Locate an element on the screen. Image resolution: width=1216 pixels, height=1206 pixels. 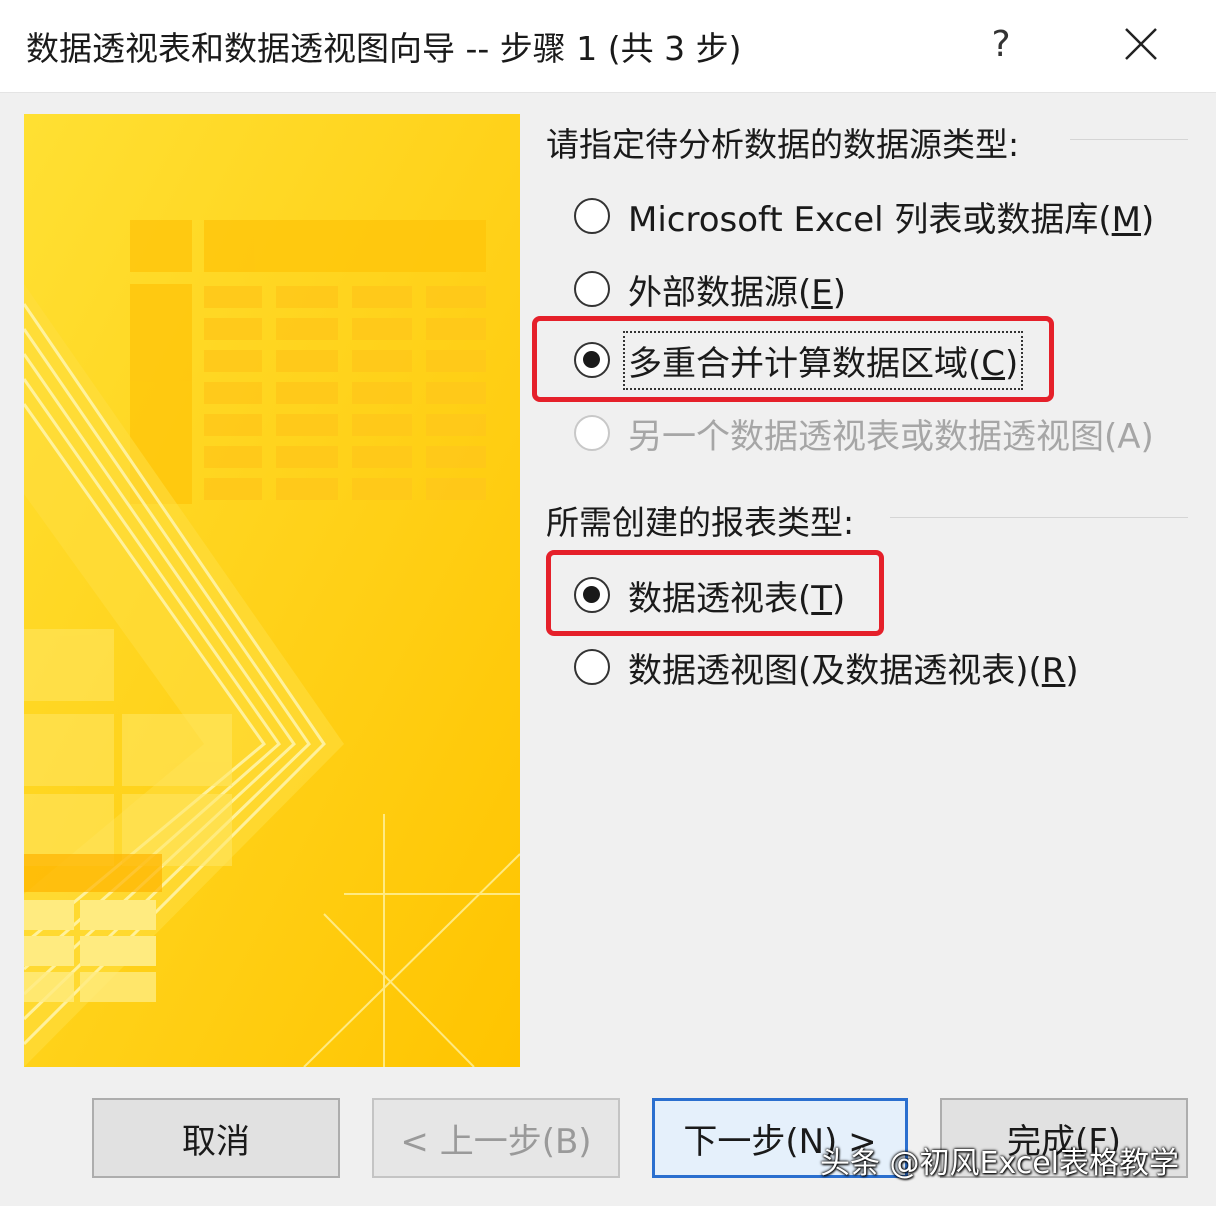
radio-pivot-chart is located at coordinates (592, 667).